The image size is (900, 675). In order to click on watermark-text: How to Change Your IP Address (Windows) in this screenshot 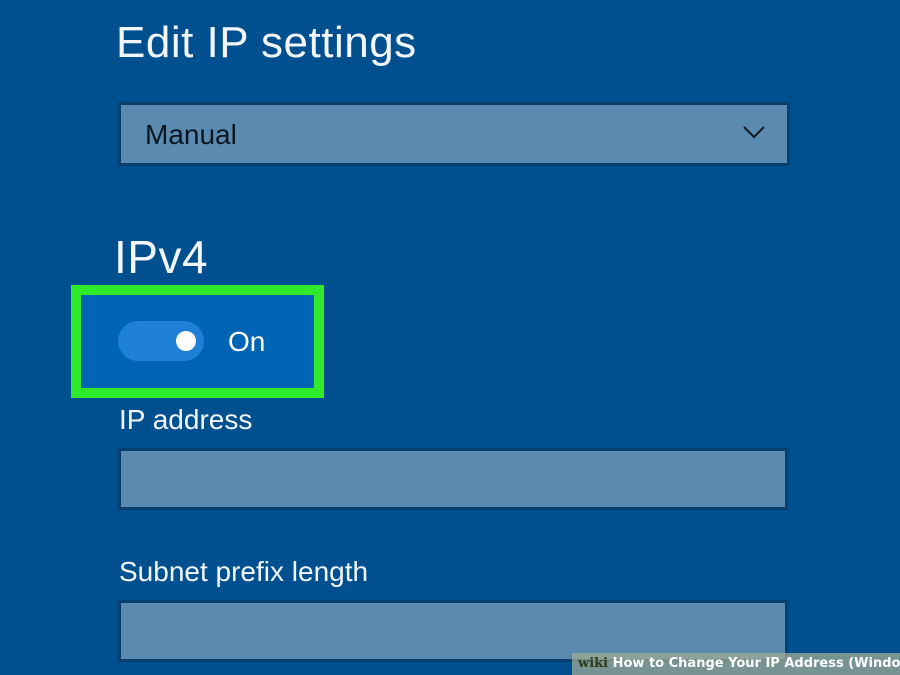, I will do `click(756, 663)`.